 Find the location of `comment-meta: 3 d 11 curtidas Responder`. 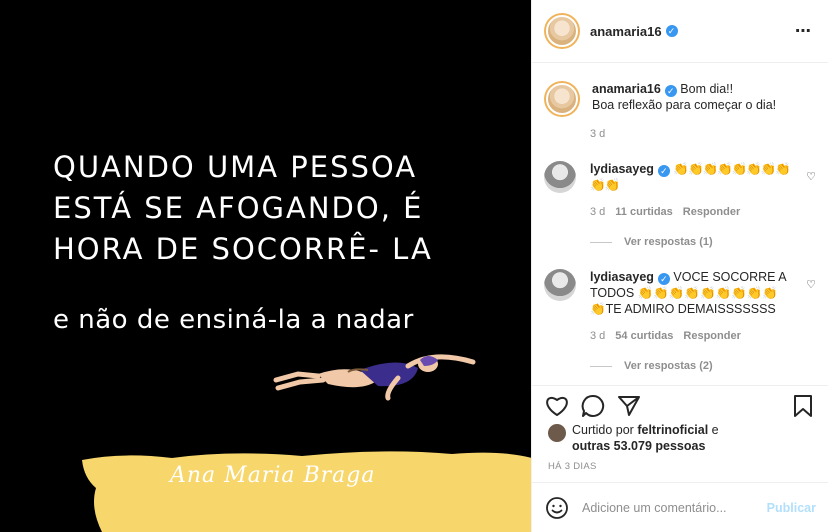

comment-meta: 3 d 11 curtidas Responder is located at coordinates (665, 212).